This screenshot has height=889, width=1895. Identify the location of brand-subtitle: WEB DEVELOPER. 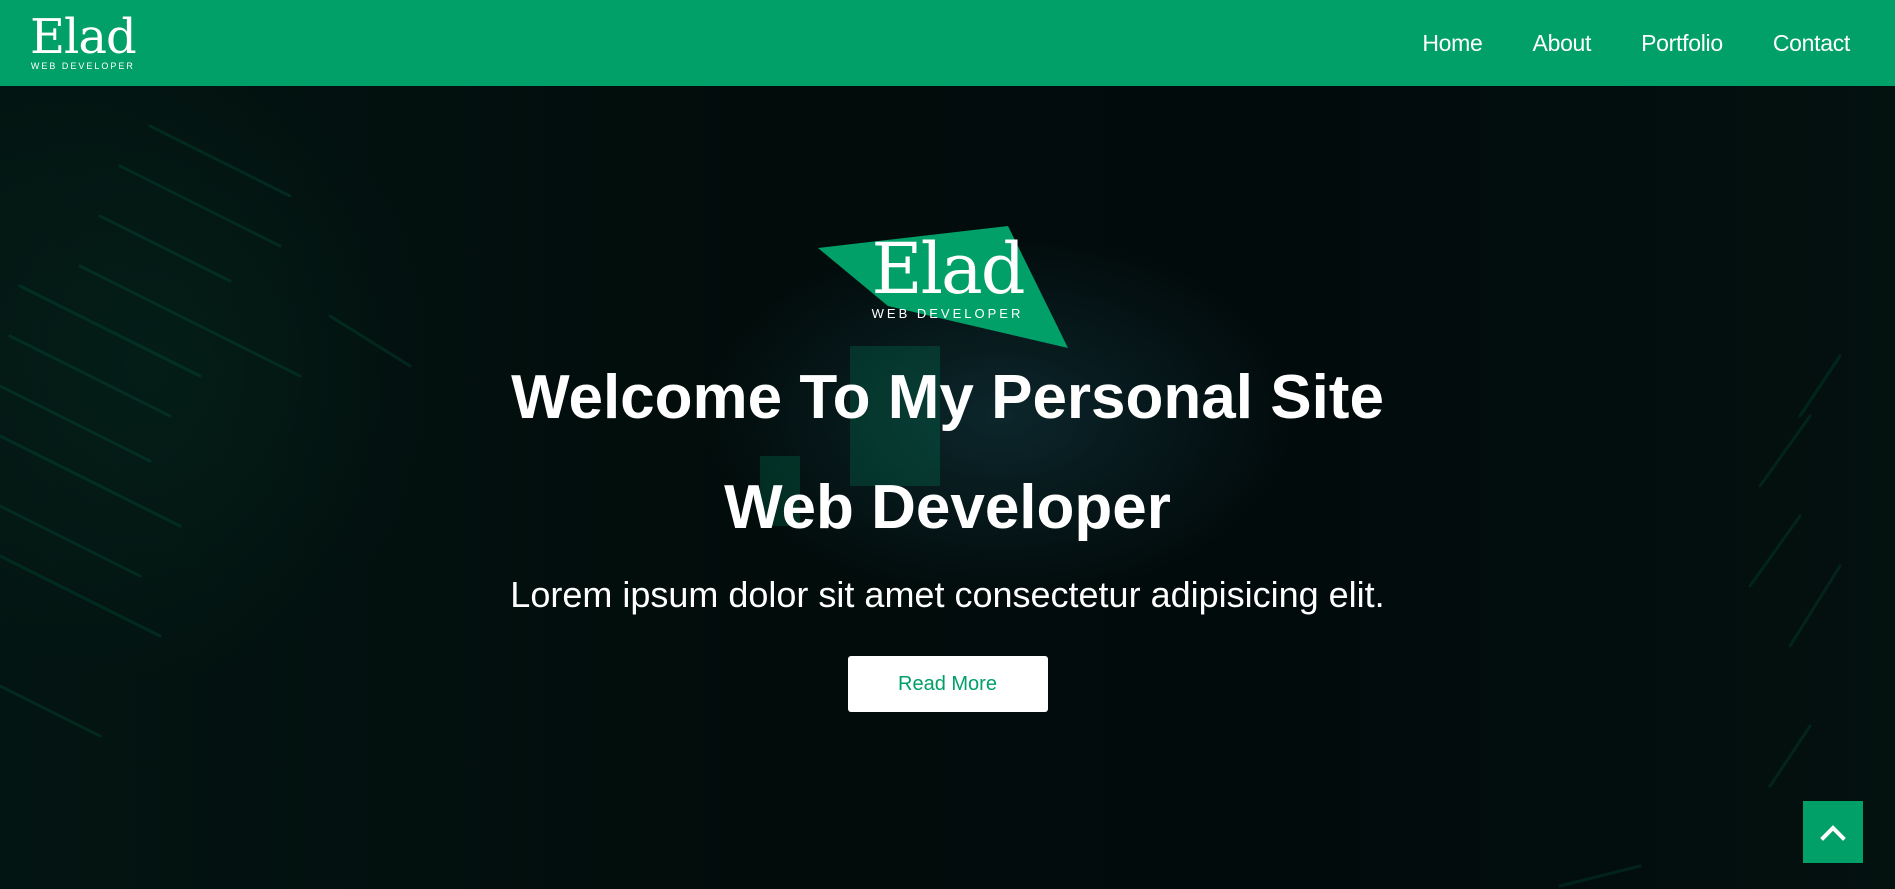
(82, 66).